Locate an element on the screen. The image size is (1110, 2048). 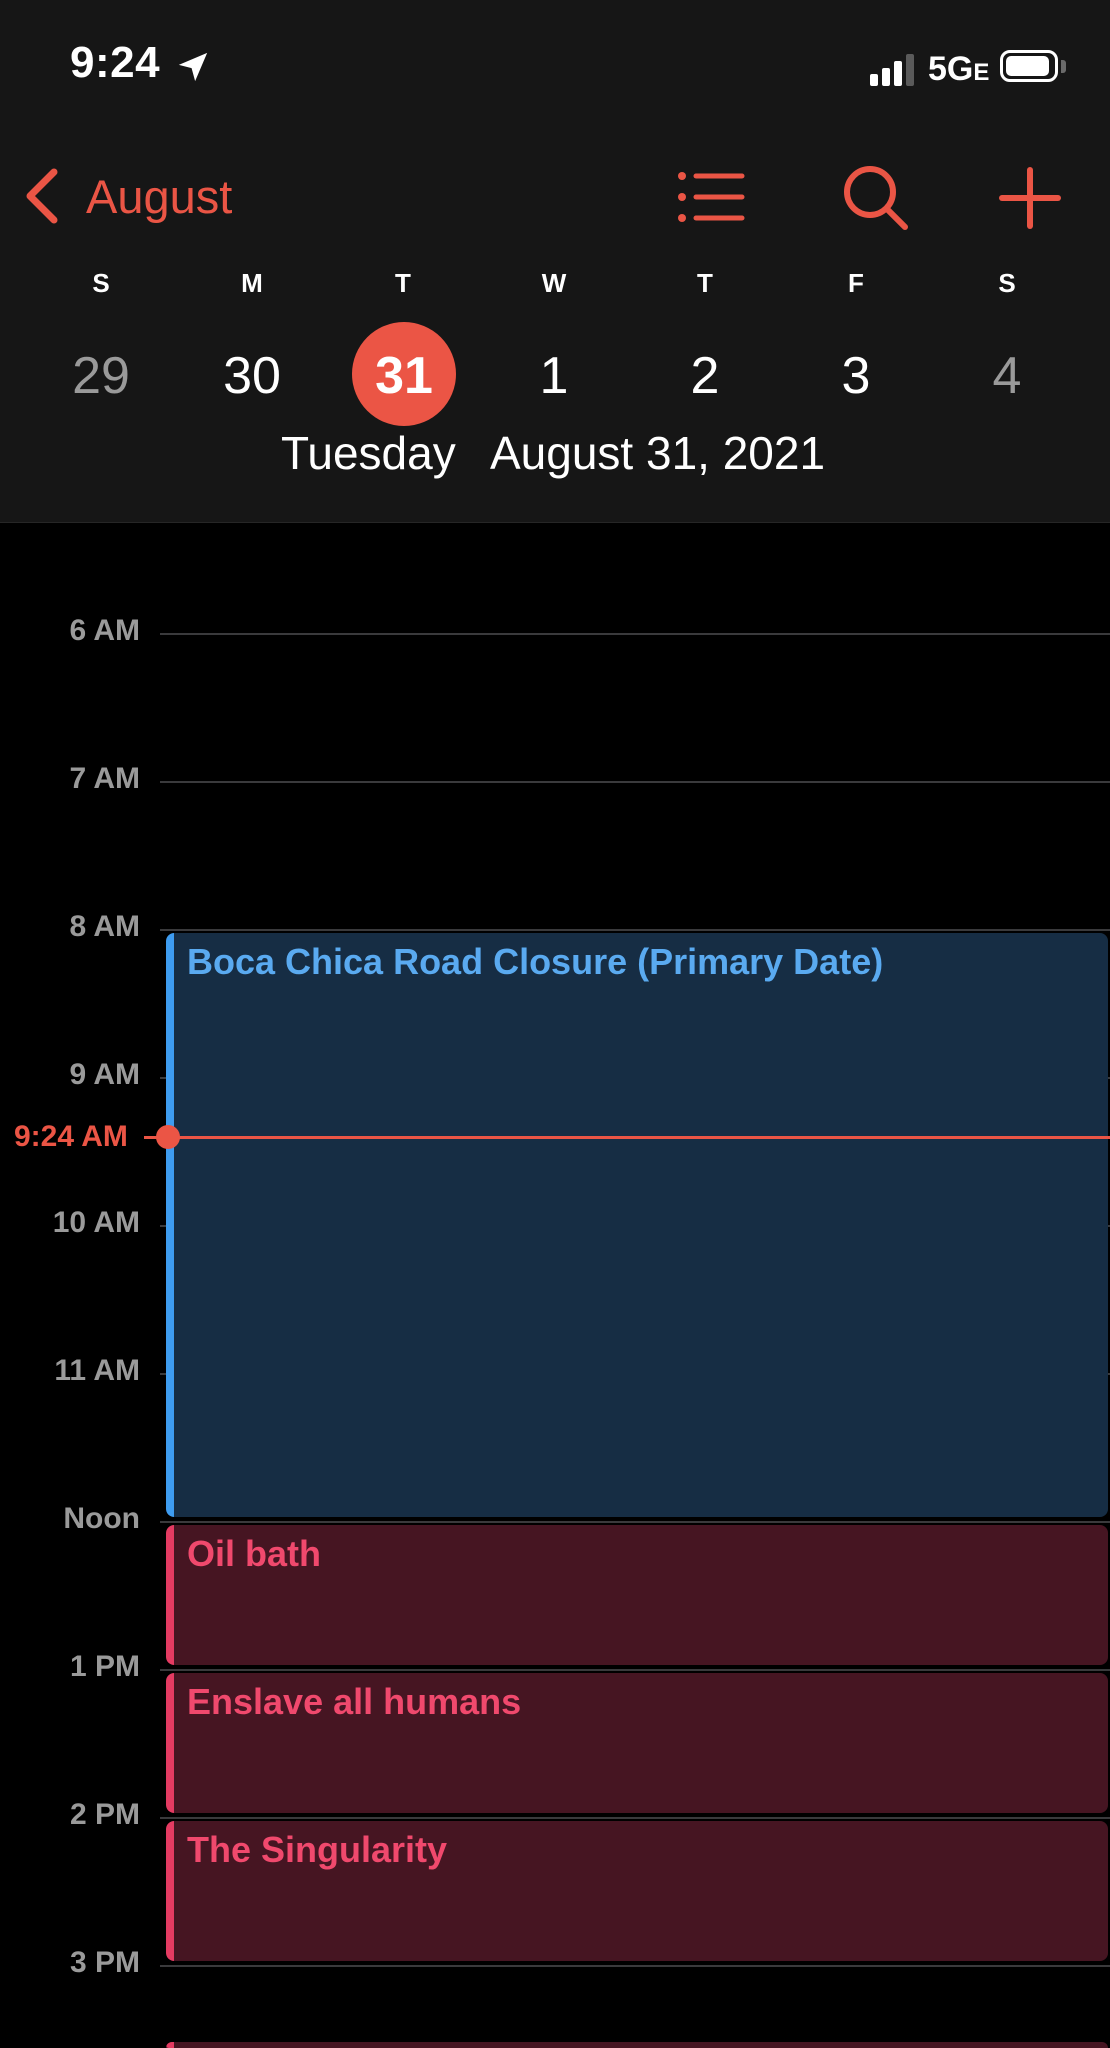
current-time-line is located at coordinates (640, 1137).